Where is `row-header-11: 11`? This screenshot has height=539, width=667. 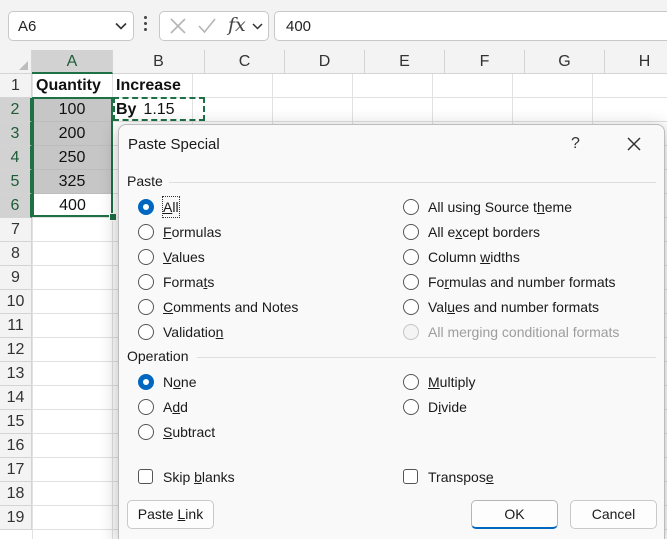 row-header-11: 11 is located at coordinates (16, 326).